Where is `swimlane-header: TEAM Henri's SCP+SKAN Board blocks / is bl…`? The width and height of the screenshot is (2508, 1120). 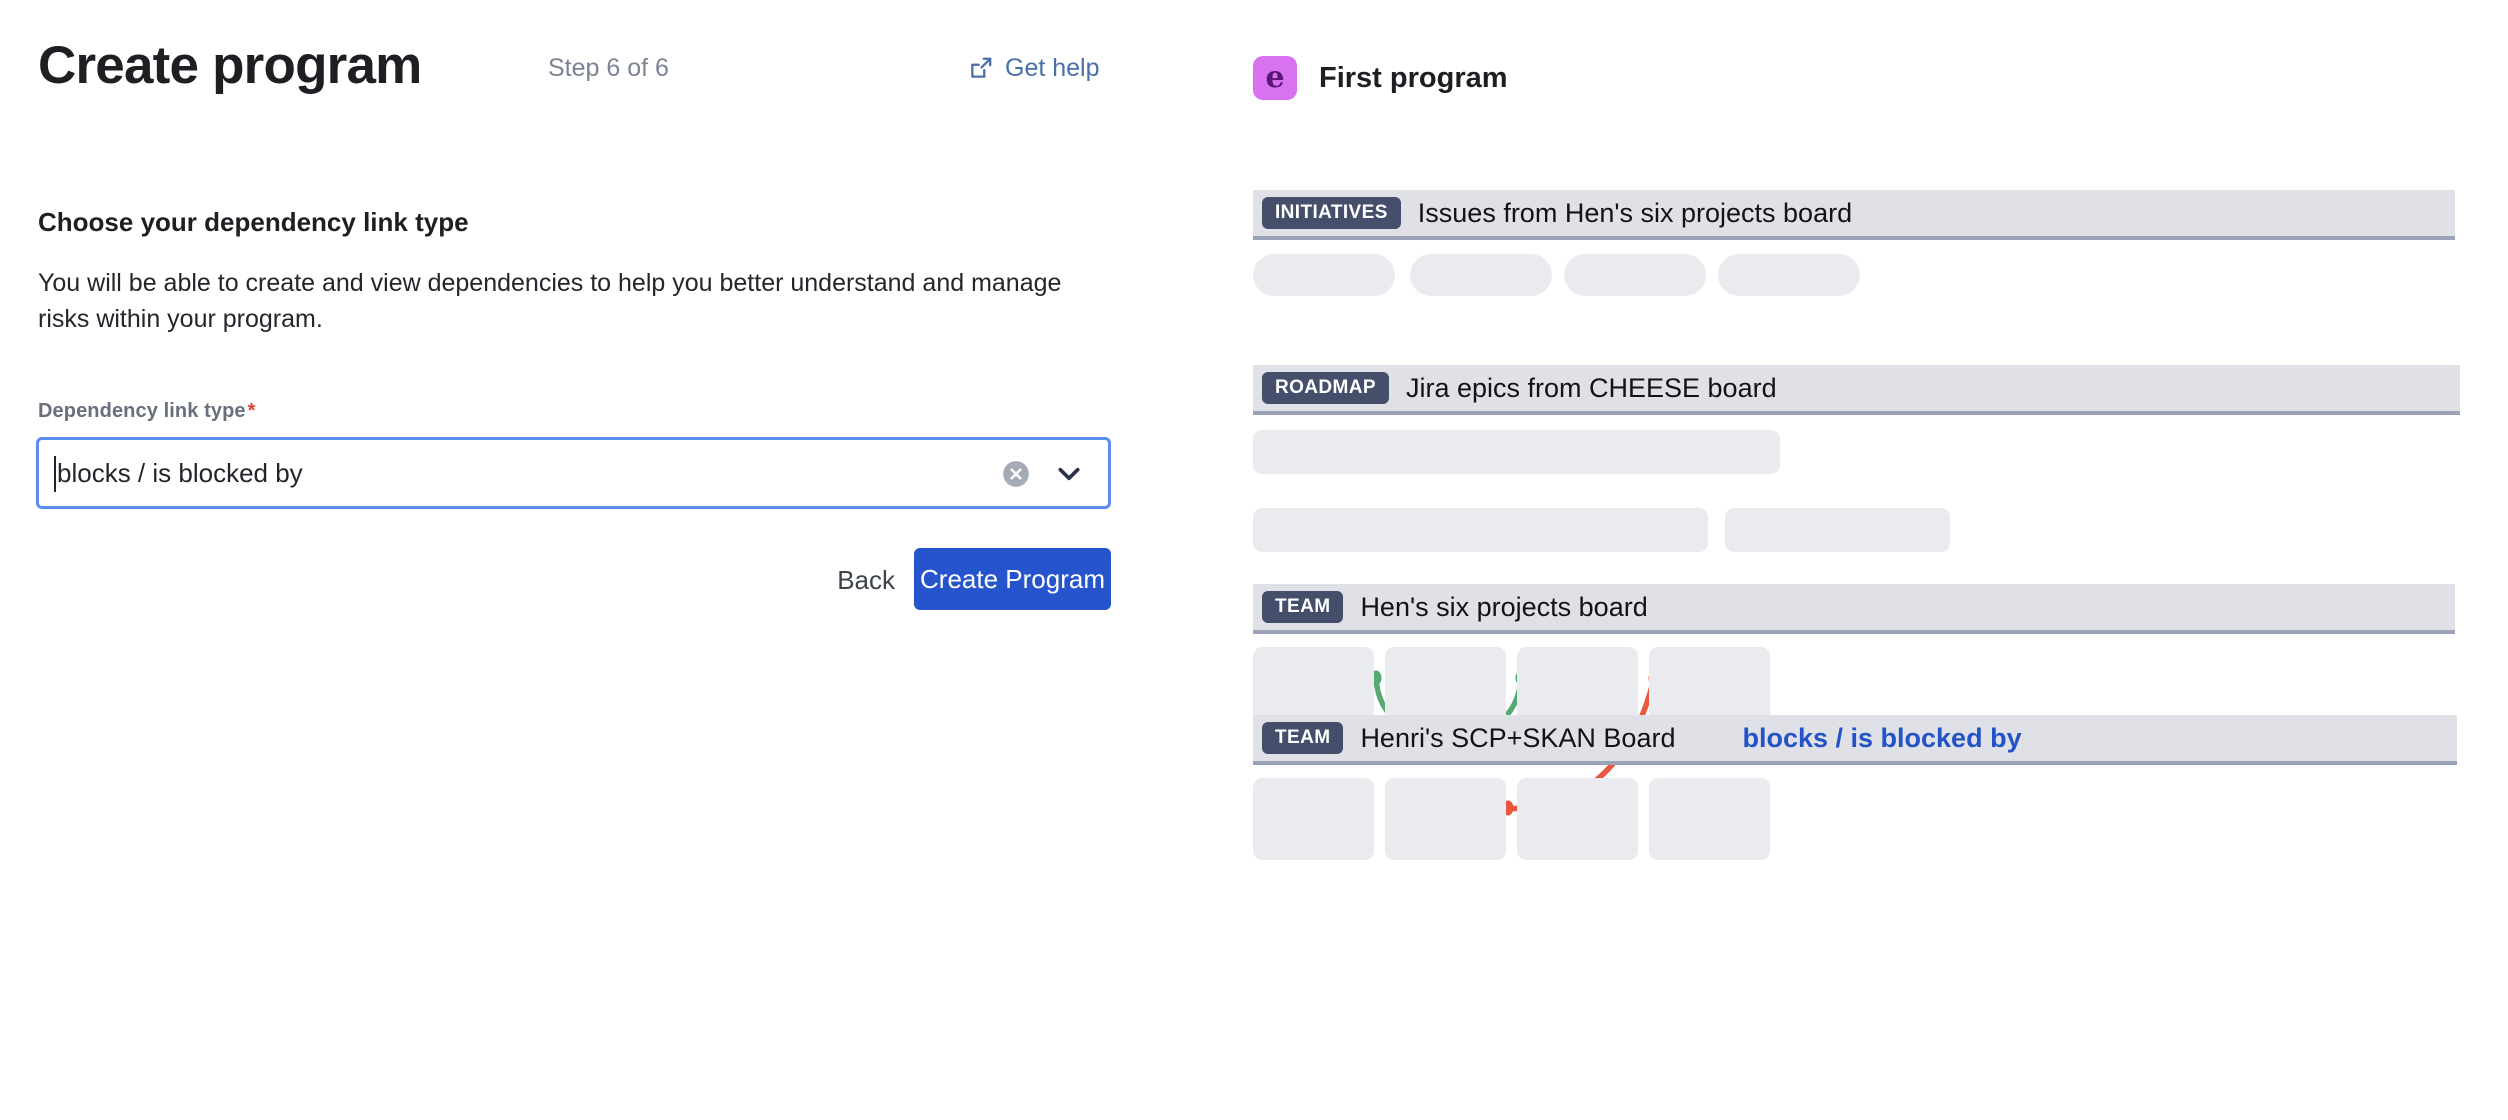 swimlane-header: TEAM Henri's SCP+SKAN Board blocks / is bl… is located at coordinates (1855, 740).